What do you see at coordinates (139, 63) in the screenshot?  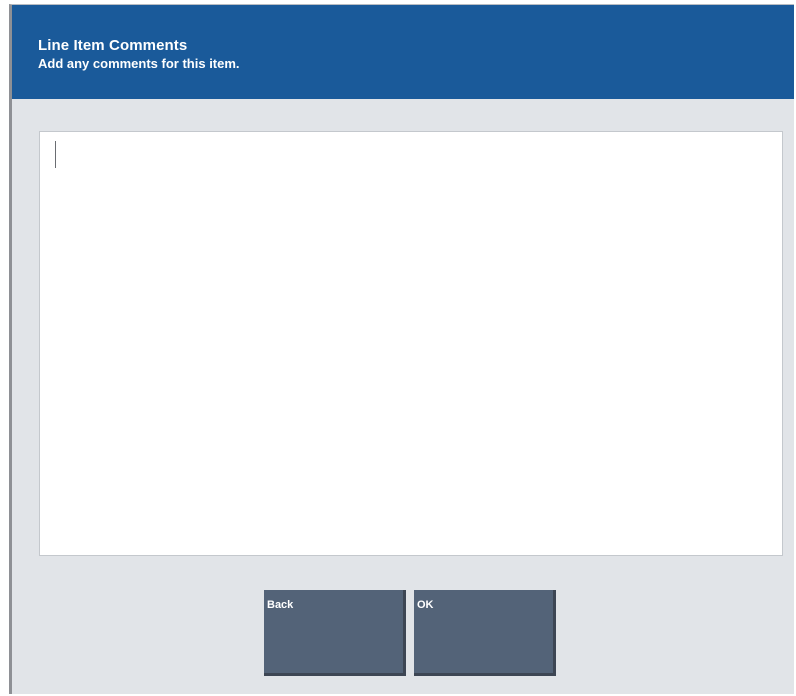 I see `dialog-subtitle: Add any comments for this item.` at bounding box center [139, 63].